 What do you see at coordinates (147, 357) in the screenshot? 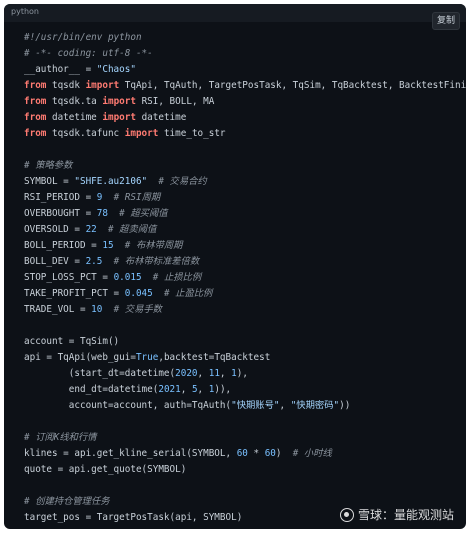
I see `code-token: True` at bounding box center [147, 357].